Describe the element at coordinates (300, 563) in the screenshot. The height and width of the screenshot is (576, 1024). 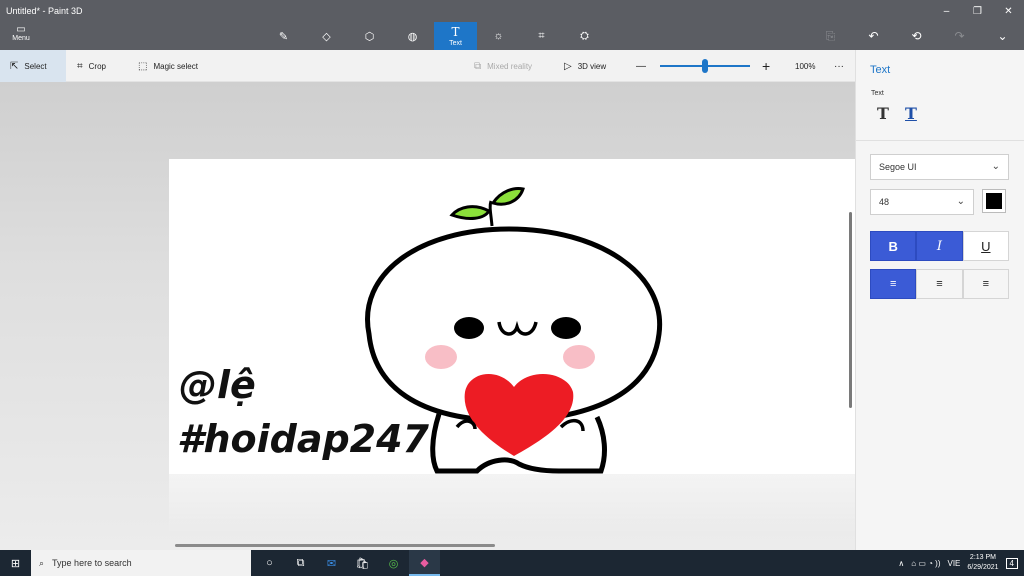
I see `task-view-icon: ⧉` at that location.